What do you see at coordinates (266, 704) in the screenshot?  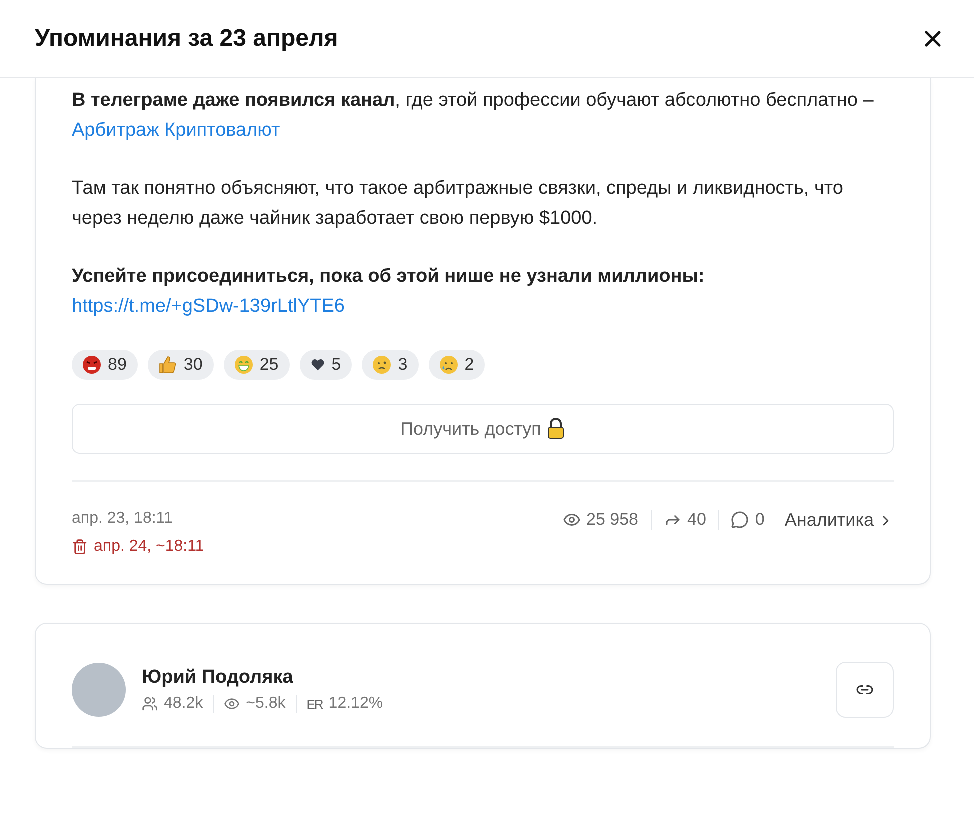 I see `reach-count: ~5.8k` at bounding box center [266, 704].